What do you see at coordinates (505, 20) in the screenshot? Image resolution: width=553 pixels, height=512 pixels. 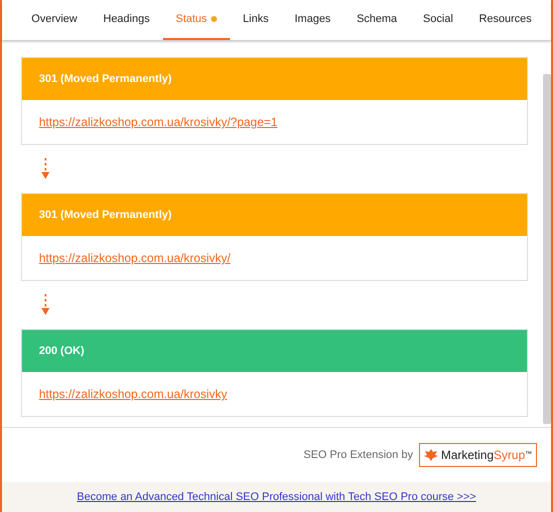 I see `tab: Resources` at bounding box center [505, 20].